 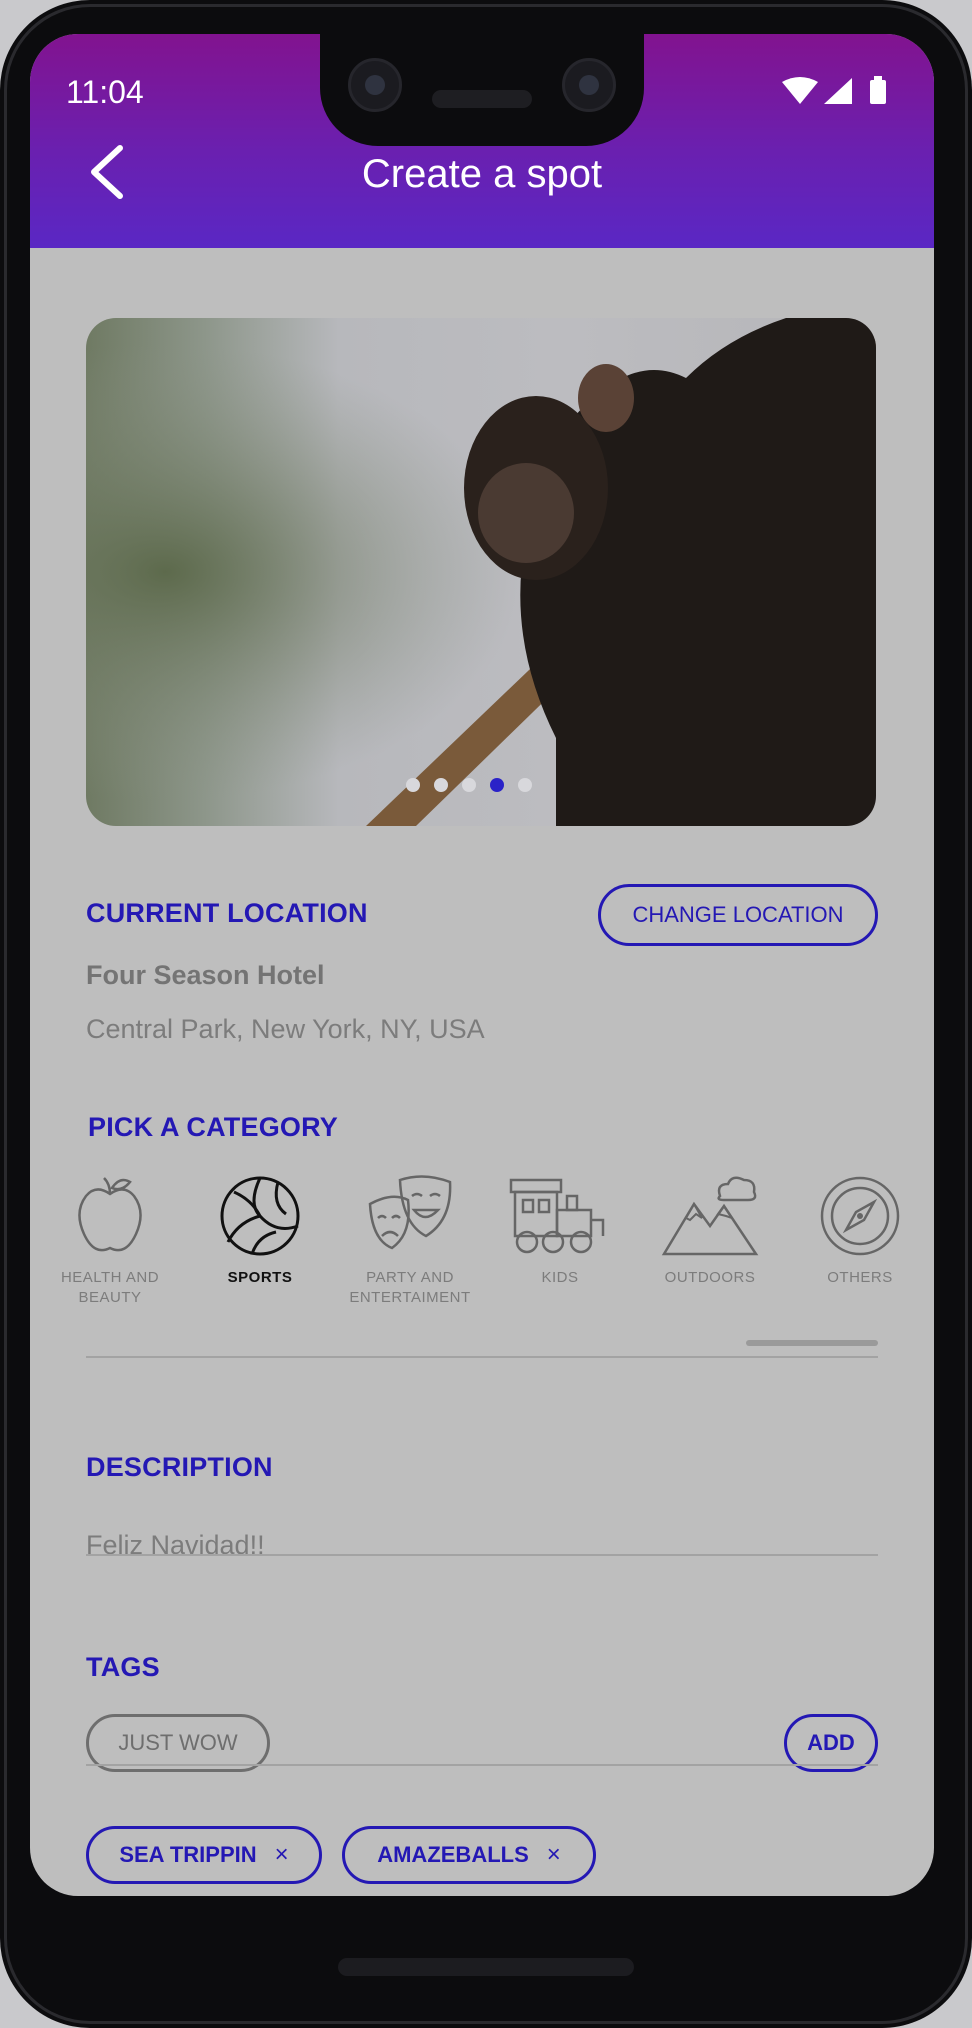 I want to click on app-header: 11:04 Create a spot, so click(x=482, y=141).